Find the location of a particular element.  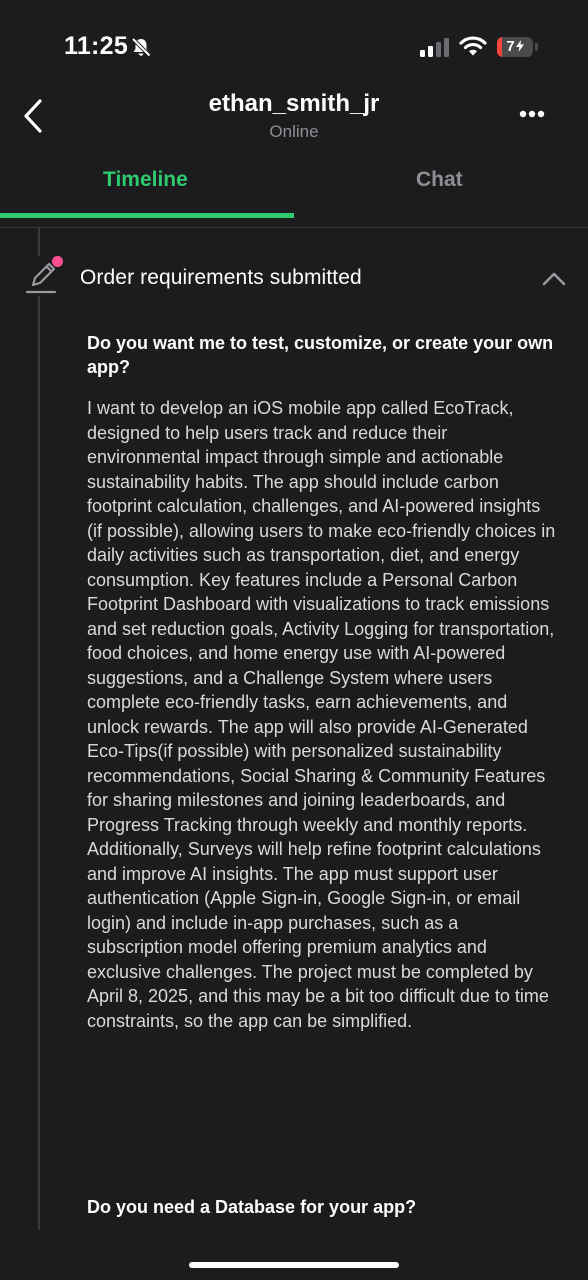

wifi-icon is located at coordinates (473, 48).